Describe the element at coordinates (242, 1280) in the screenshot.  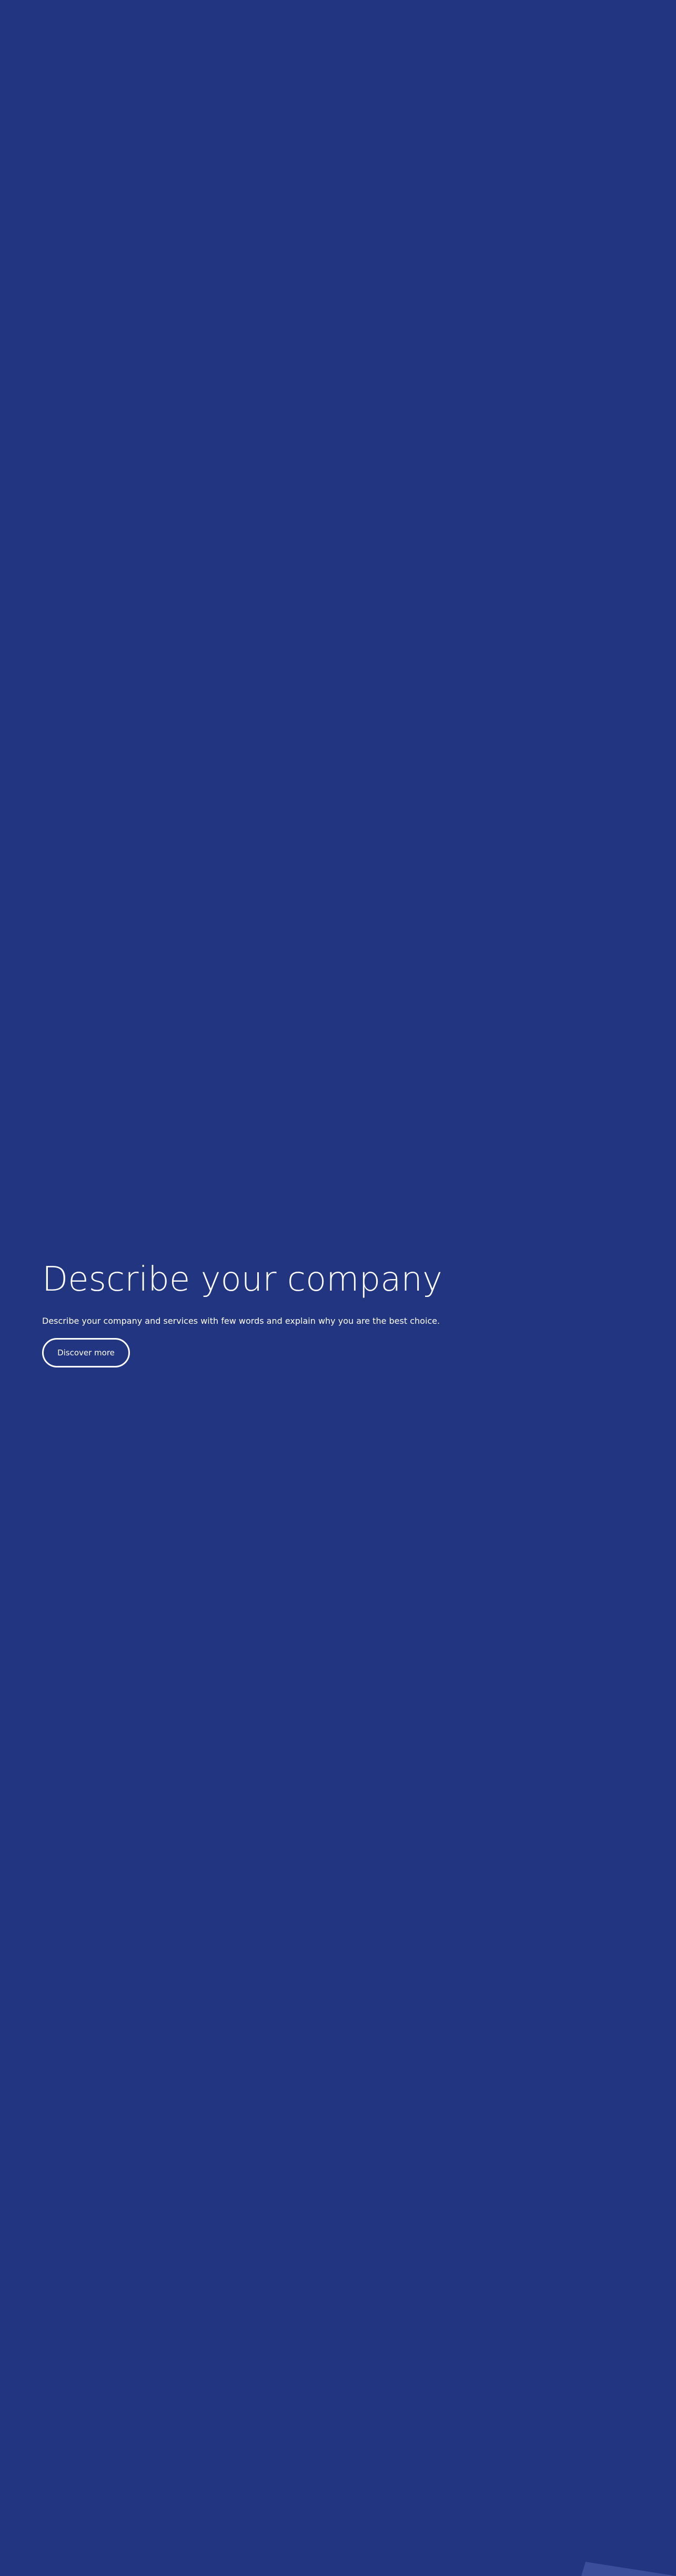
I see `hero-title: Describe your company` at that location.